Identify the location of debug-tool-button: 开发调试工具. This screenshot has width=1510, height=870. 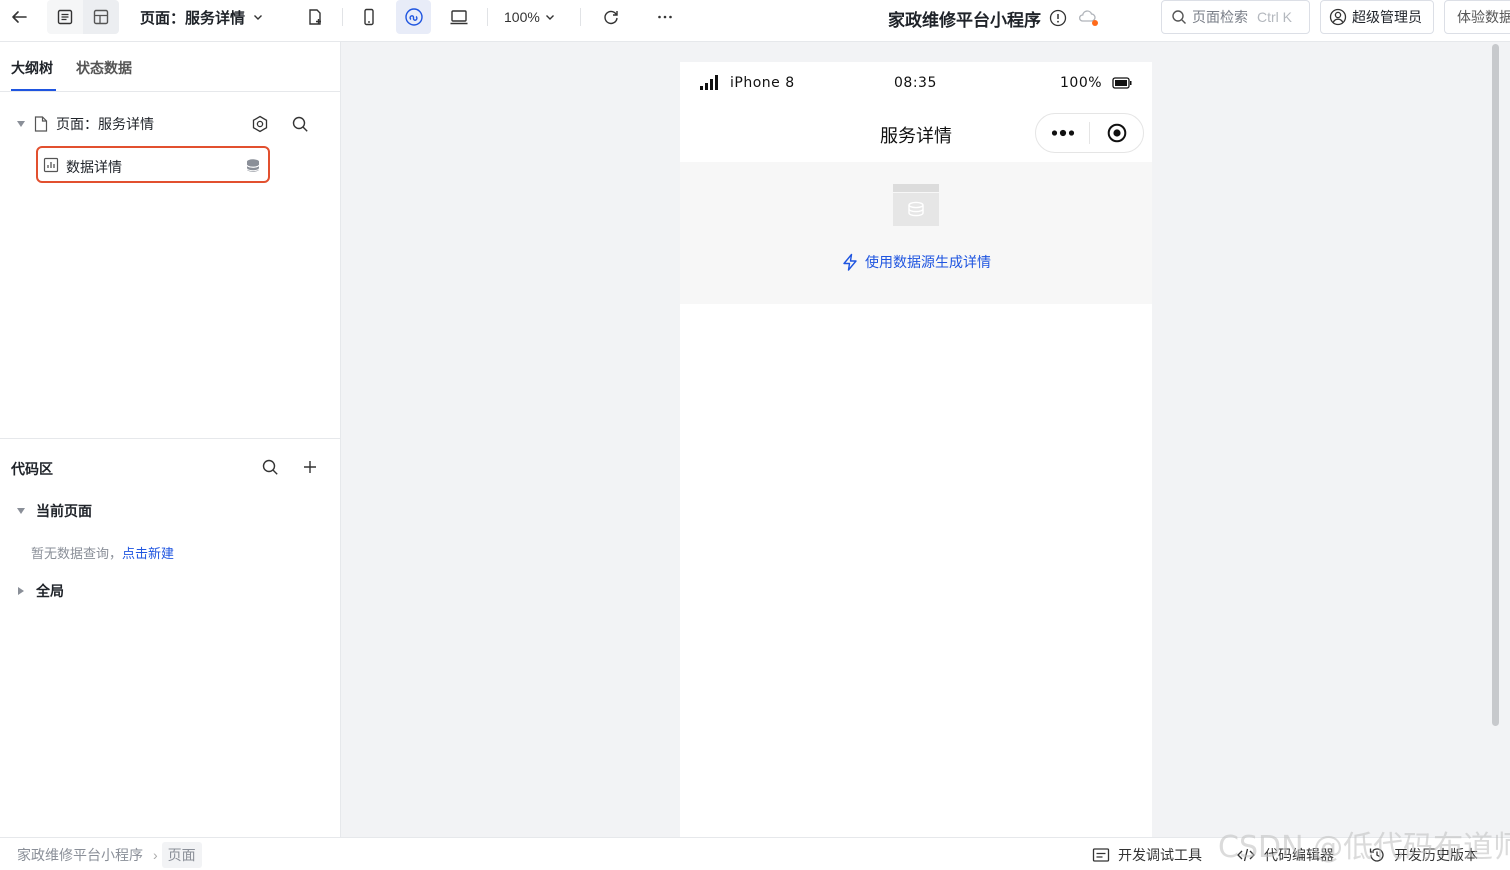
(1147, 854).